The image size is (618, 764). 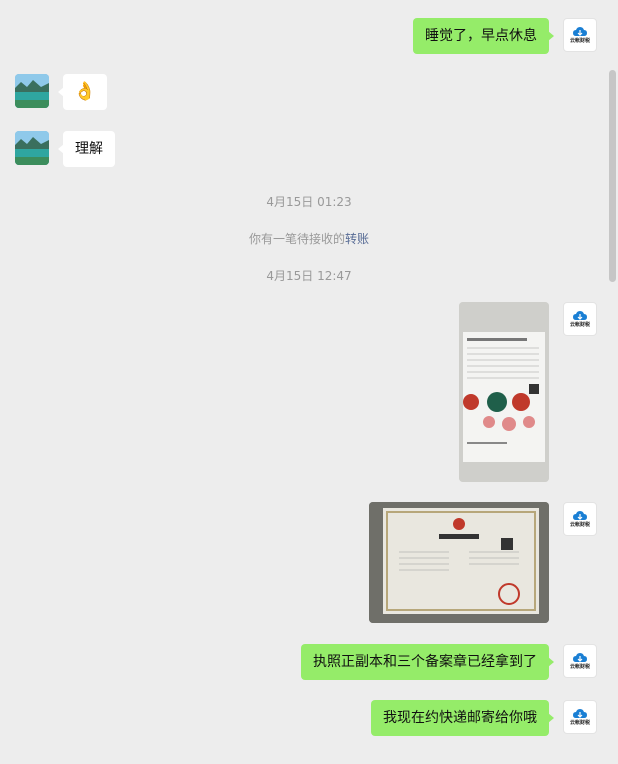 What do you see at coordinates (89, 149) in the screenshot?
I see `message-text: 理解` at bounding box center [89, 149].